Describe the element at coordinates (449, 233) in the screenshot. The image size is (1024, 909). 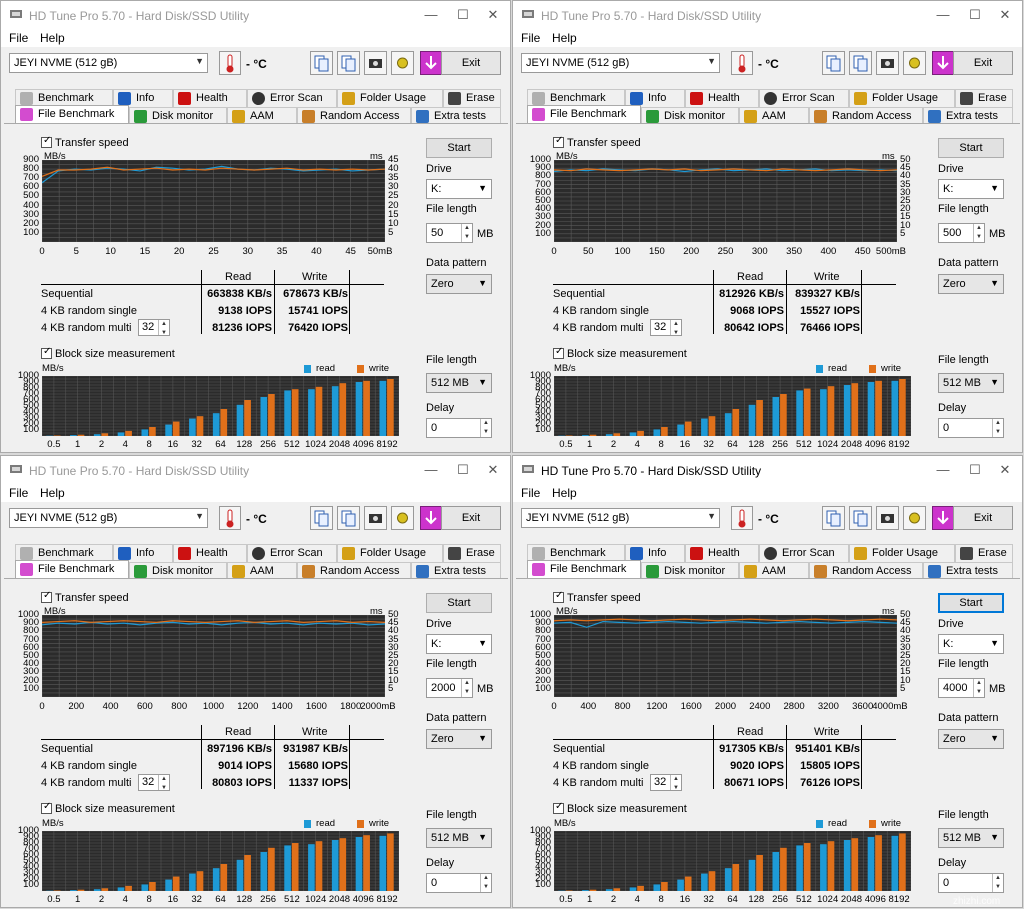
I see `file-length-spinner: 50 ▲ ▼` at that location.